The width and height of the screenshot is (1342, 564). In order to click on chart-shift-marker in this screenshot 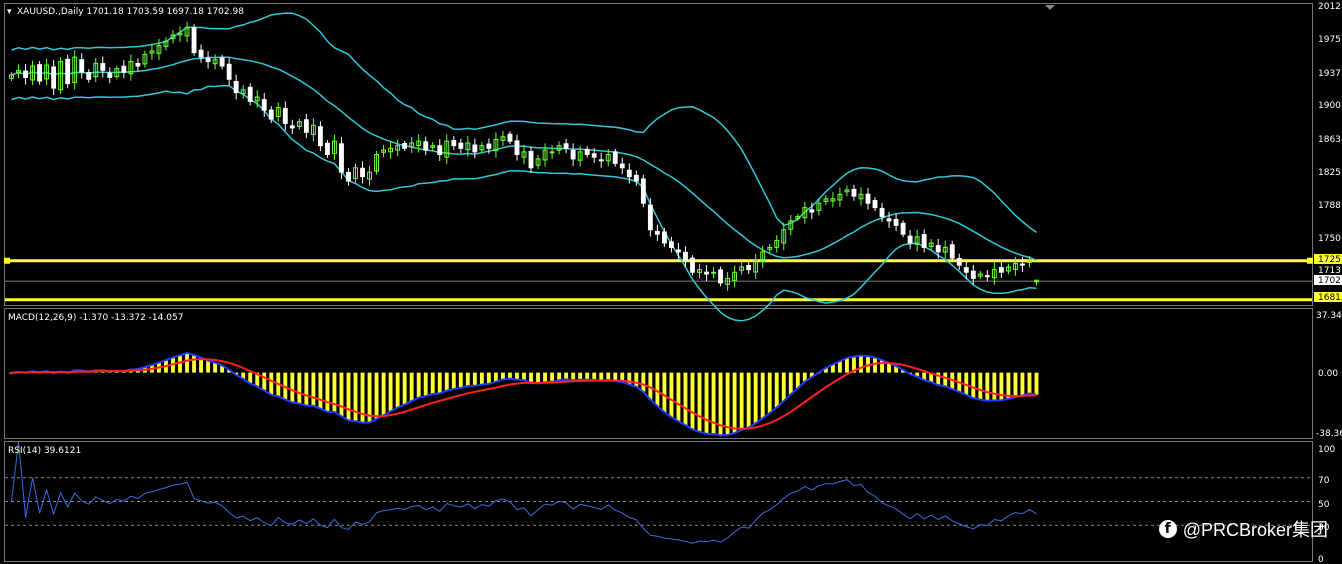, I will do `click(1050, 7)`.